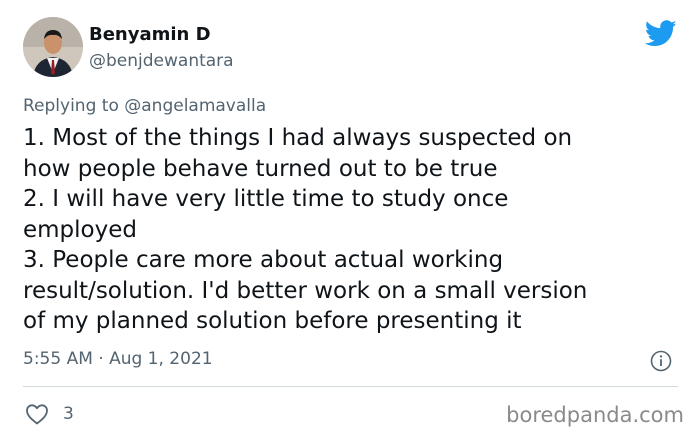 Image resolution: width=700 pixels, height=441 pixels. I want to click on author-handle: @benjdewantara, so click(161, 61).